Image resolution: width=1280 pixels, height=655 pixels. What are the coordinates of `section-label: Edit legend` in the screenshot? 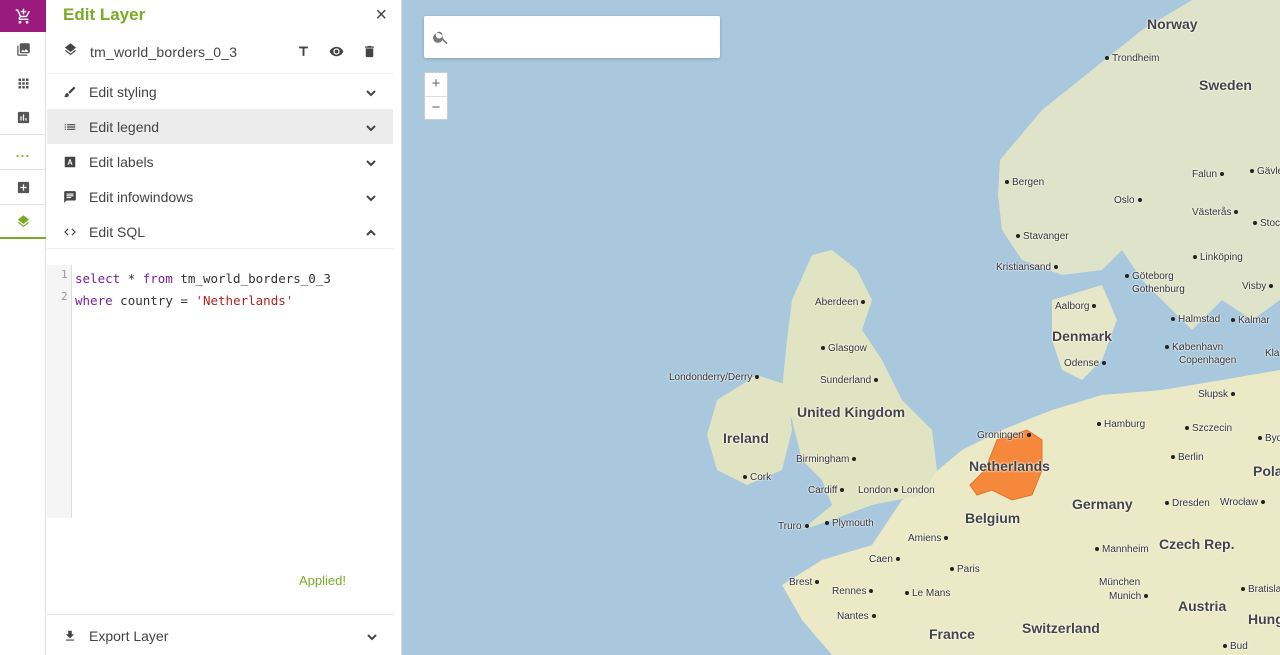 It's located at (124, 126).